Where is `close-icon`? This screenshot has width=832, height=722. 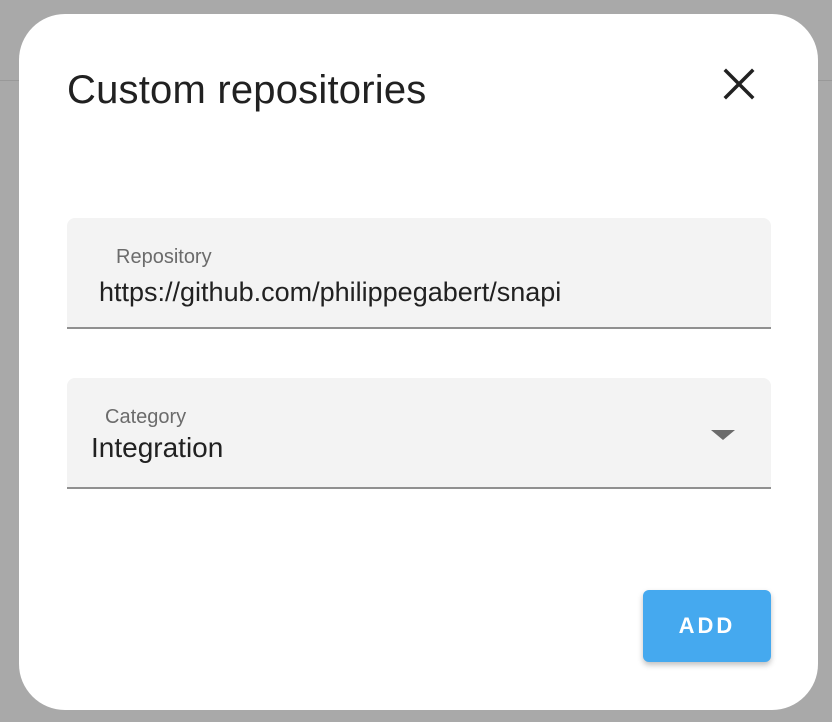
close-icon is located at coordinates (739, 84).